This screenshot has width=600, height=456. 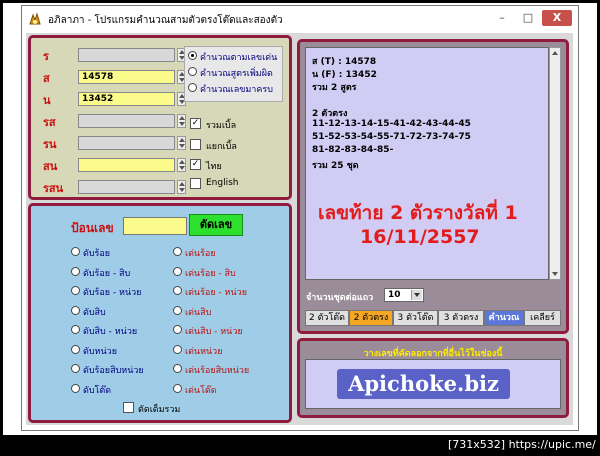 What do you see at coordinates (126, 165) in the screenshot?
I see `input-sn` at bounding box center [126, 165].